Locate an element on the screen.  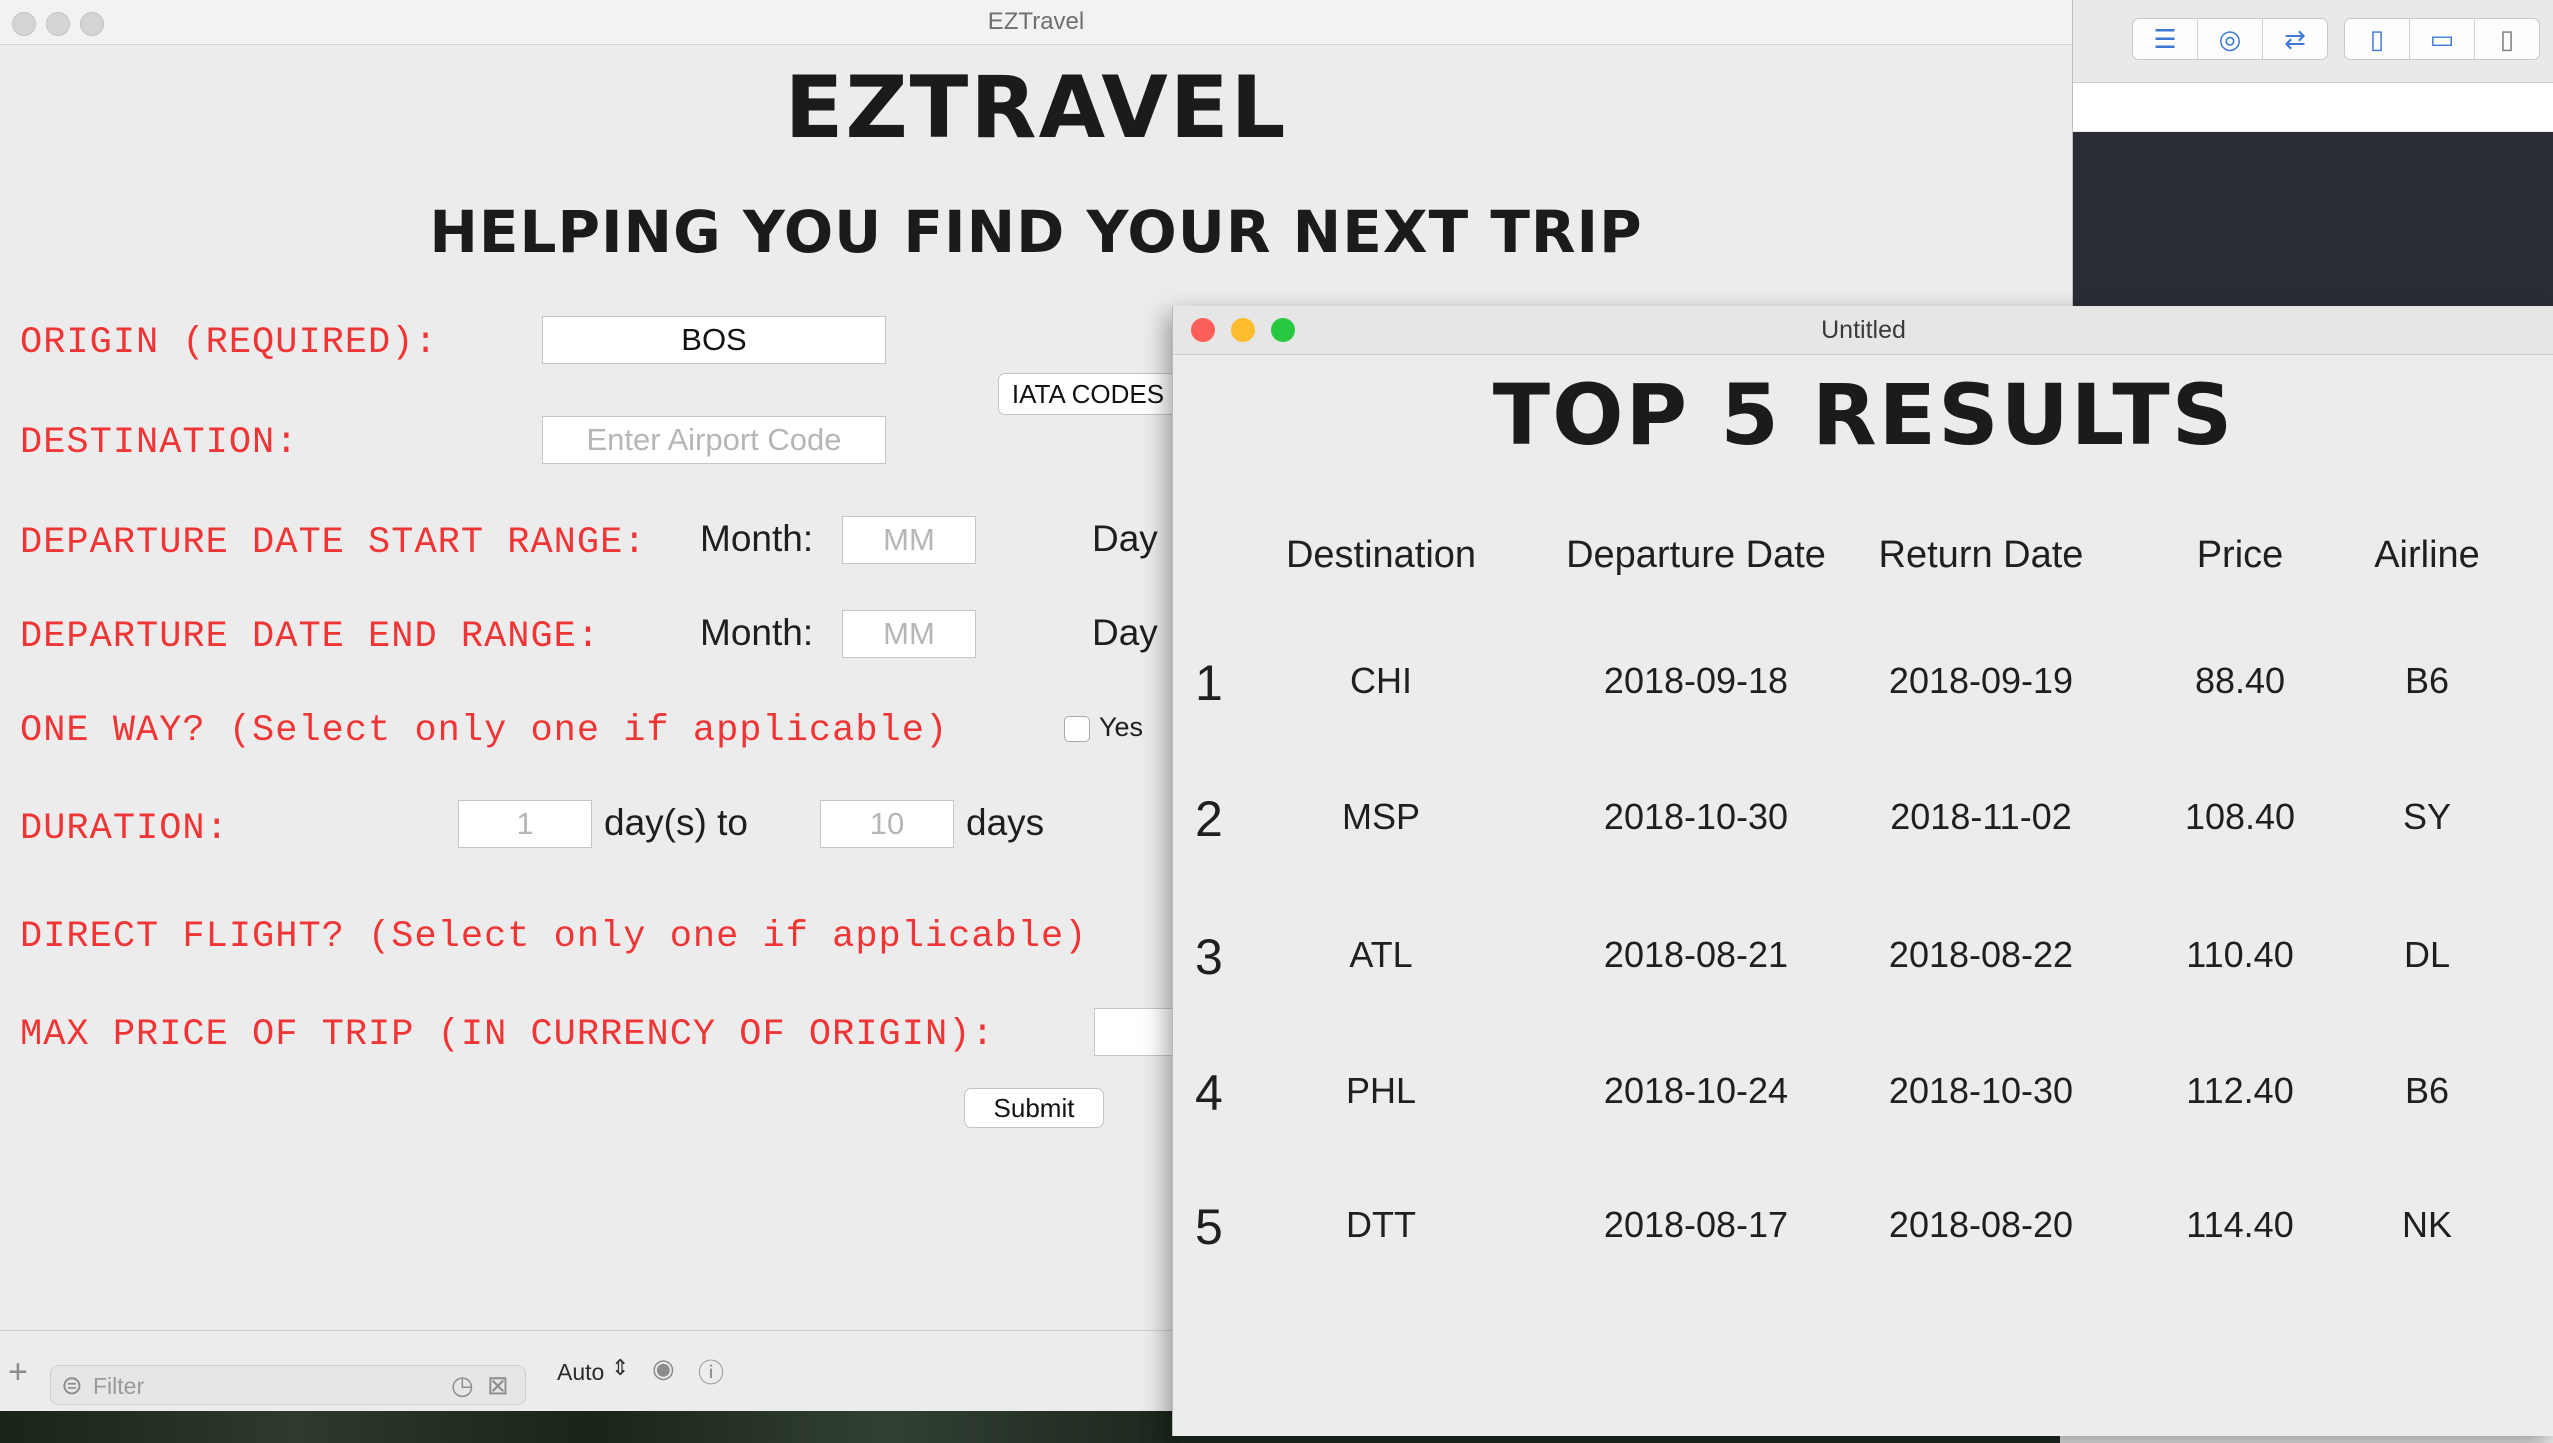
result-destination: PHL is located at coordinates (1381, 1090).